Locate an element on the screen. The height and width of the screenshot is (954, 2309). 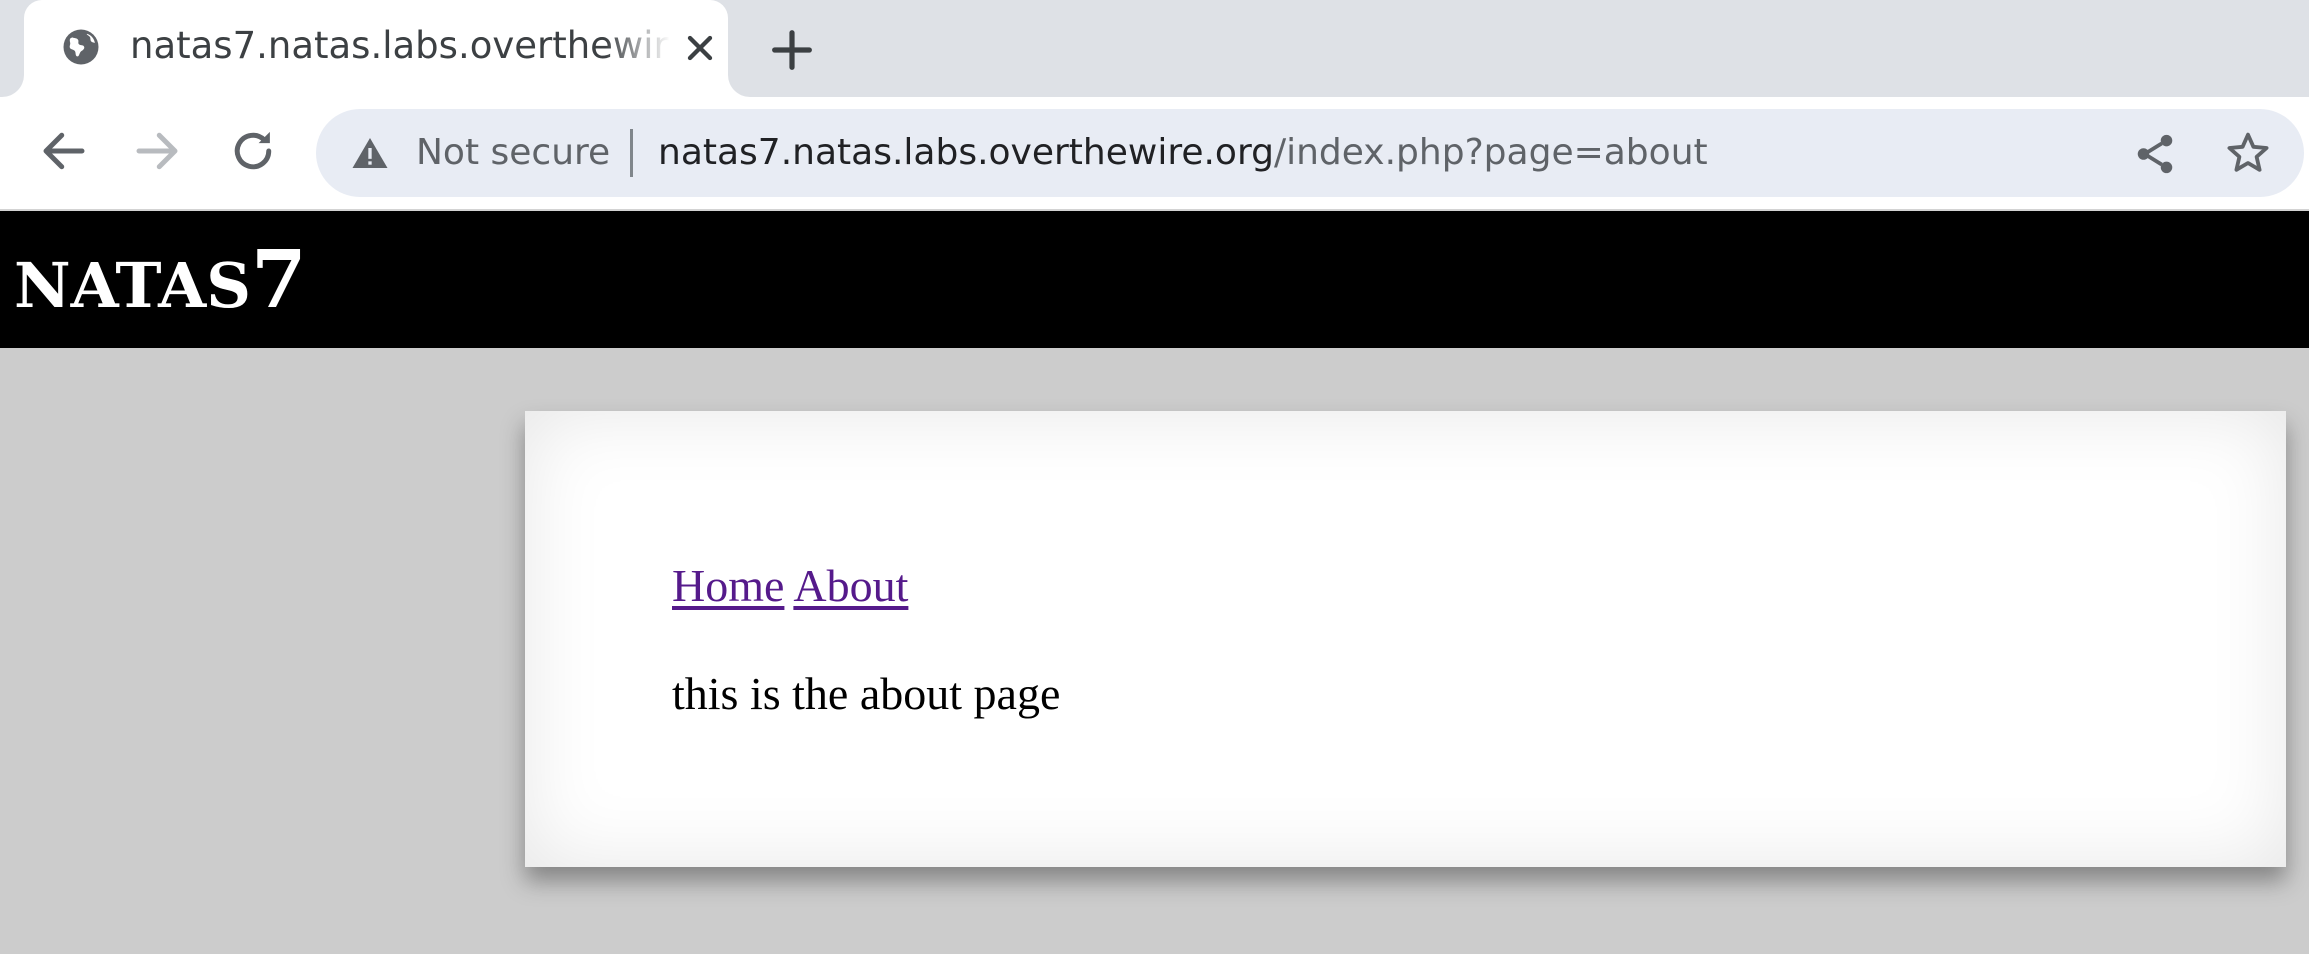
page-title: NATAS7 is located at coordinates (160, 282).